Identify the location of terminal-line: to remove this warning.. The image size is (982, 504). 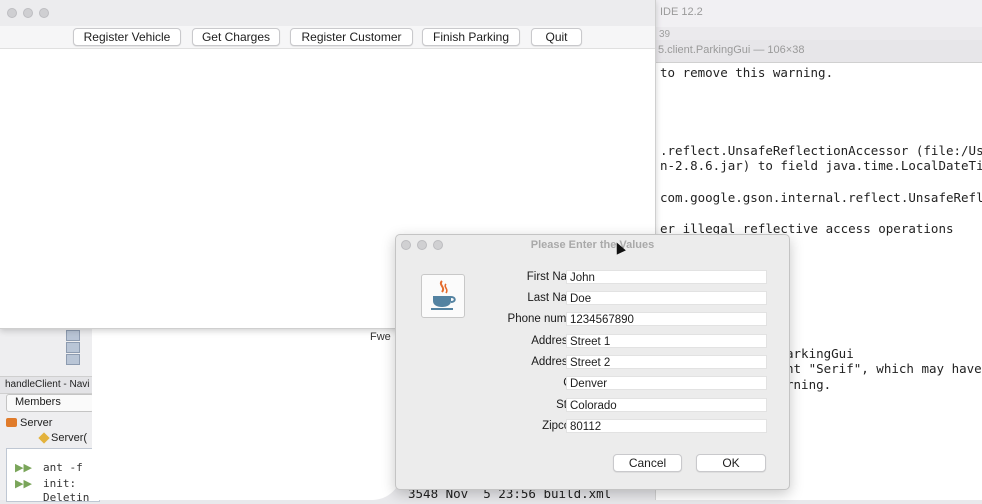
(747, 72).